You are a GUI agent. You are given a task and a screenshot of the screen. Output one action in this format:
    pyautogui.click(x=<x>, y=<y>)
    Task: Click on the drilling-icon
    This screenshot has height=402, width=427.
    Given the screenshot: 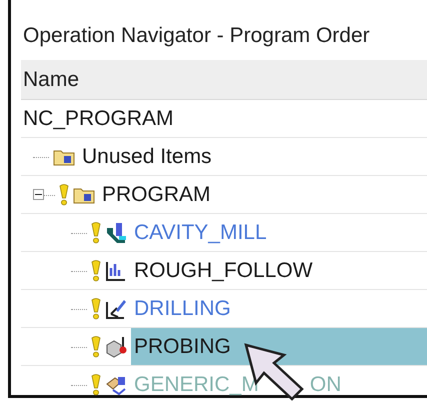 What is the action you would take?
    pyautogui.click(x=116, y=309)
    